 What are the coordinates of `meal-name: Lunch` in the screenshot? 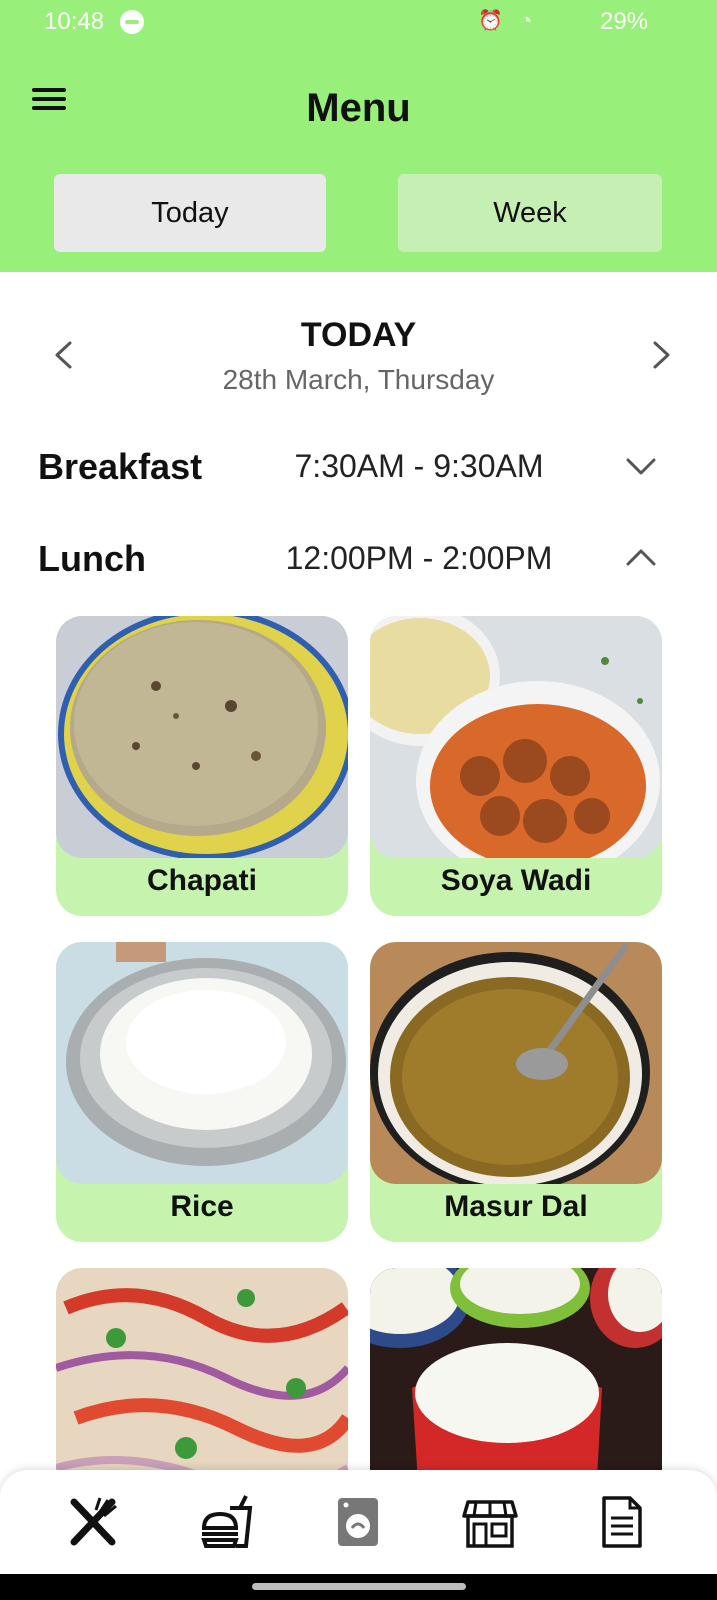 It's located at (92, 558).